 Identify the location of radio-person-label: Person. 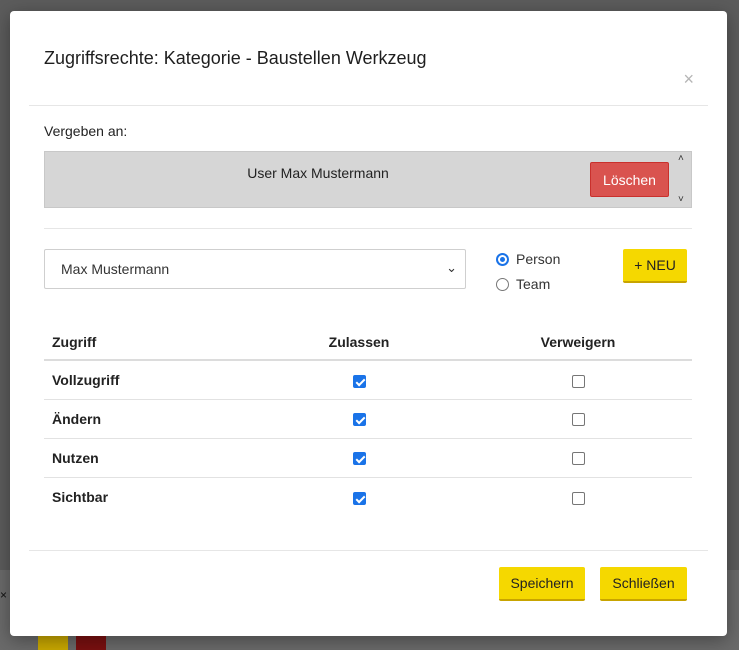
(538, 259).